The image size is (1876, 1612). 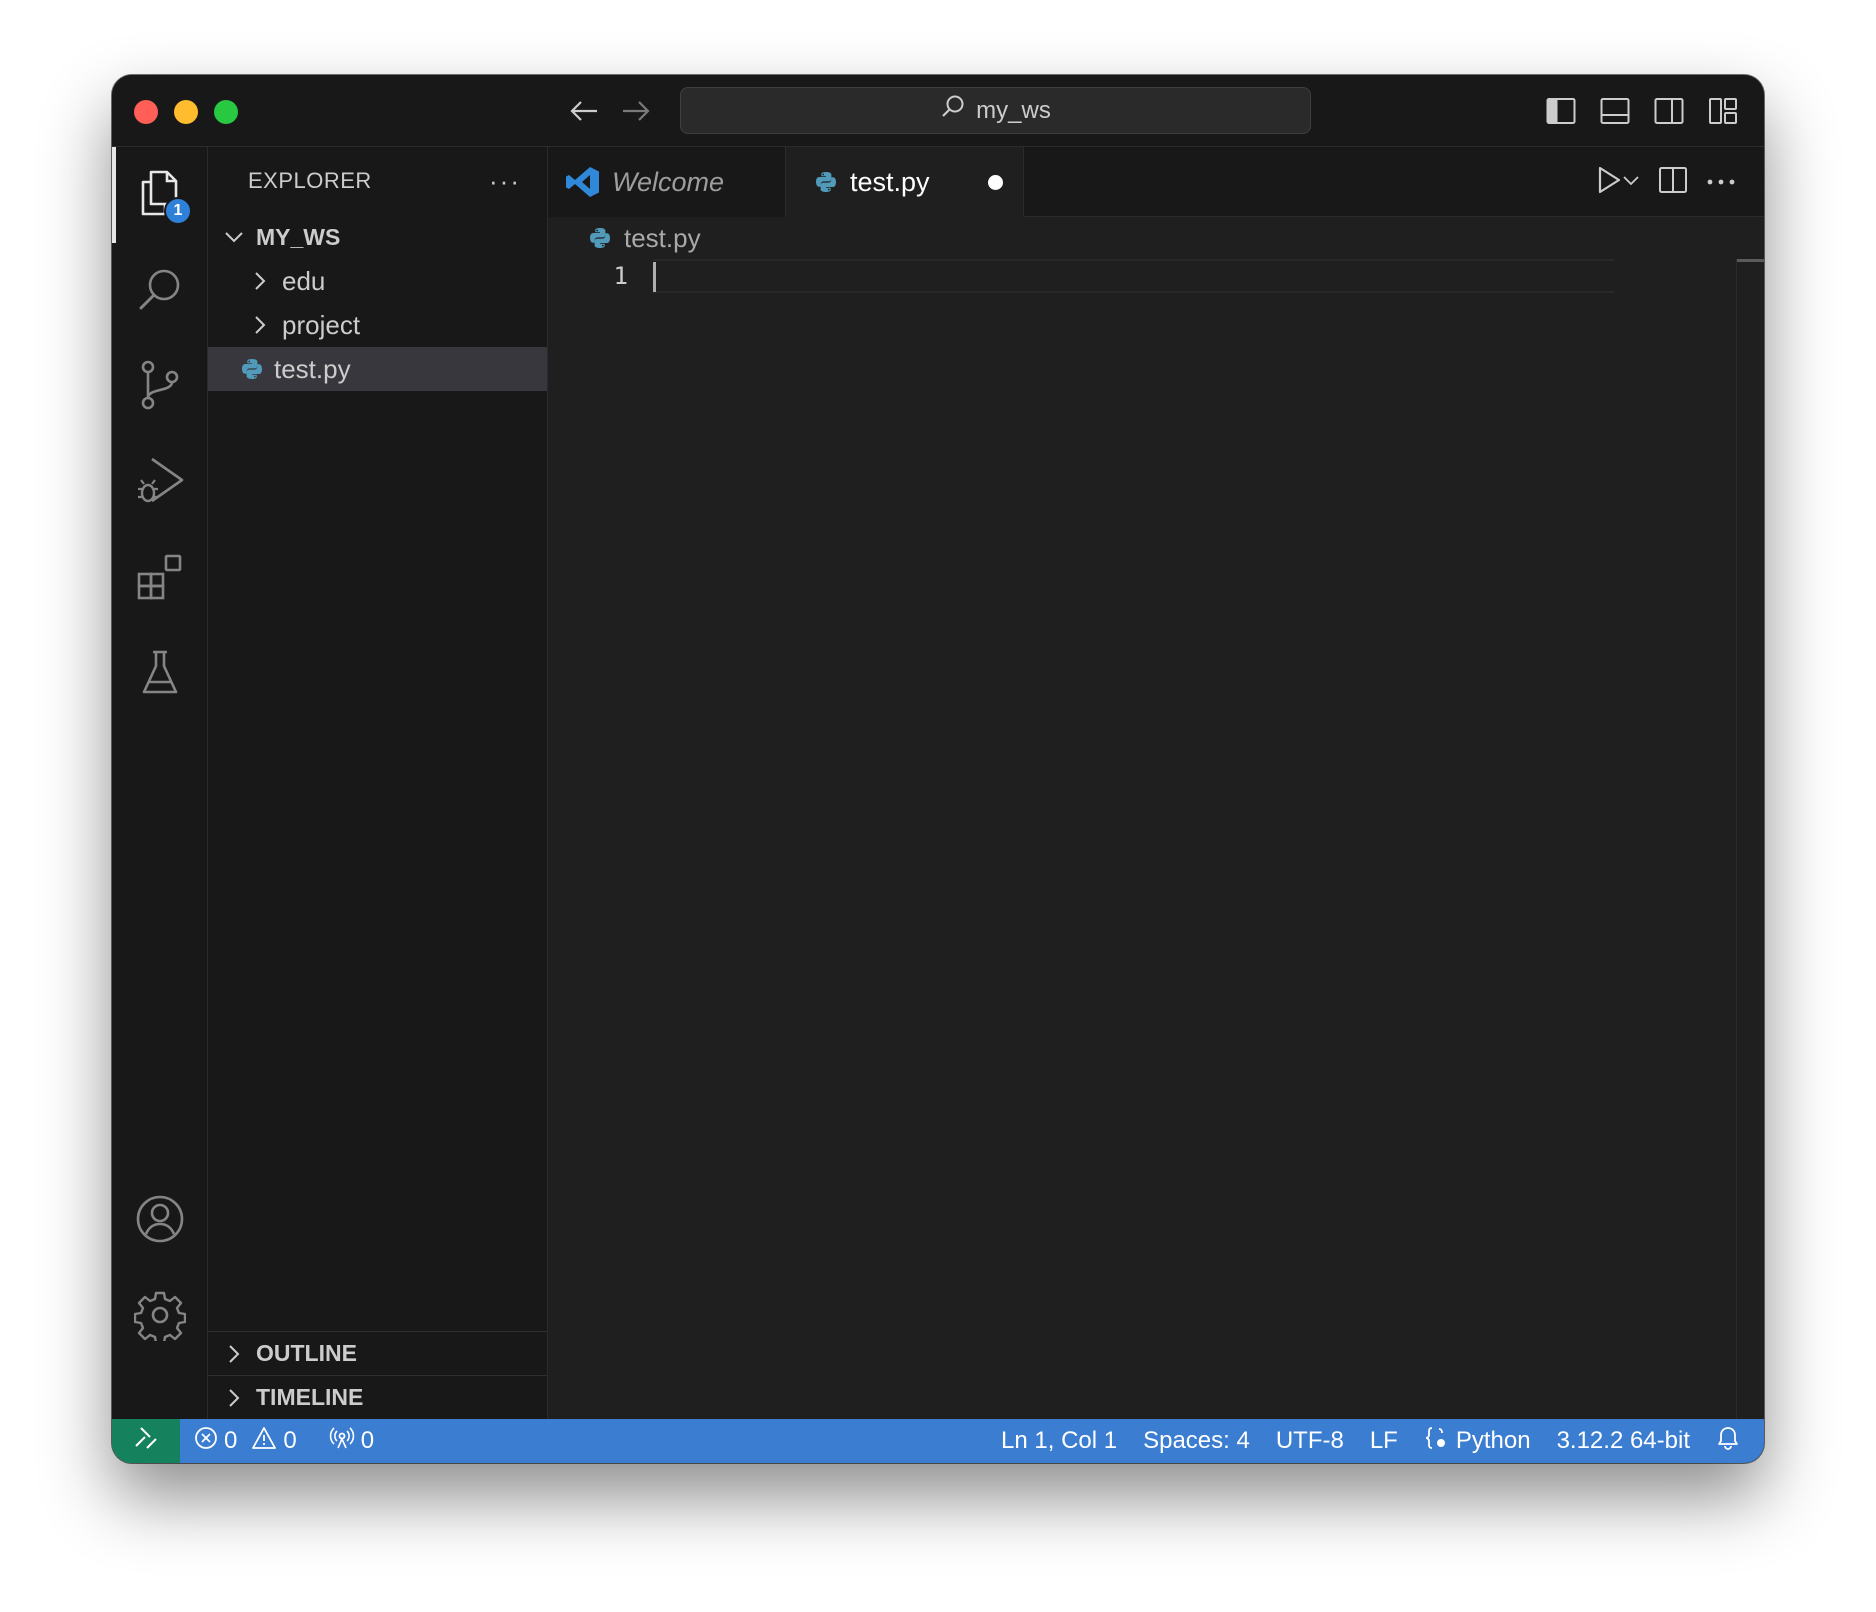 I want to click on bell-icon, so click(x=1728, y=1441).